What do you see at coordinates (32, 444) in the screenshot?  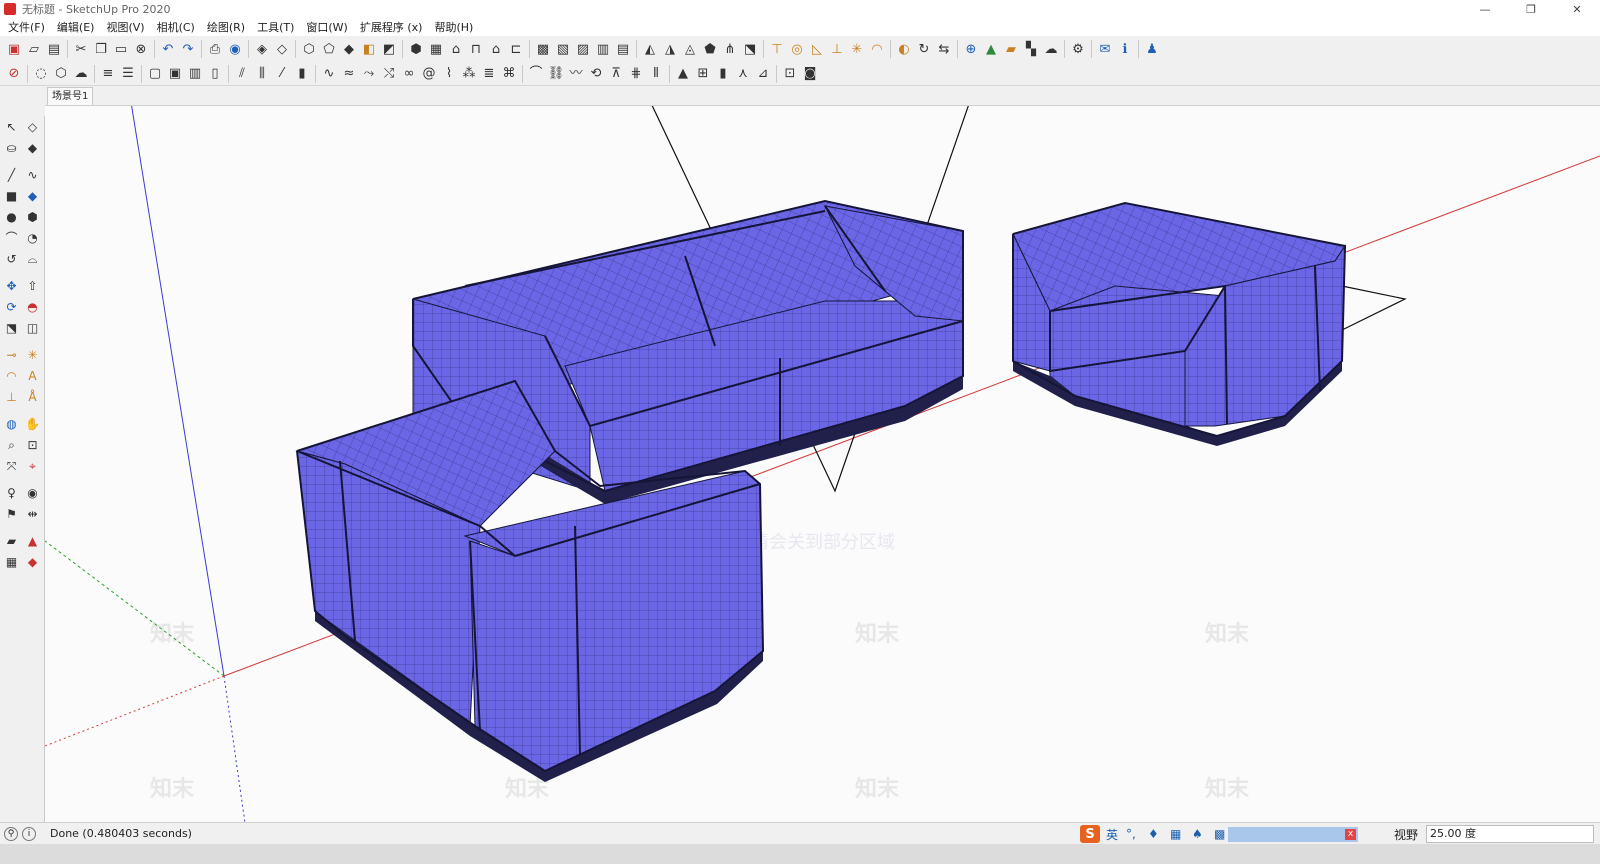 I see `zoom-window-icon: ⊡` at bounding box center [32, 444].